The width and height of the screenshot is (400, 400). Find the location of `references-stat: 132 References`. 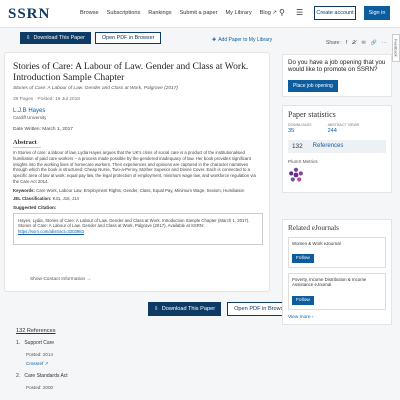

references-stat: 132 References is located at coordinates (337, 146).